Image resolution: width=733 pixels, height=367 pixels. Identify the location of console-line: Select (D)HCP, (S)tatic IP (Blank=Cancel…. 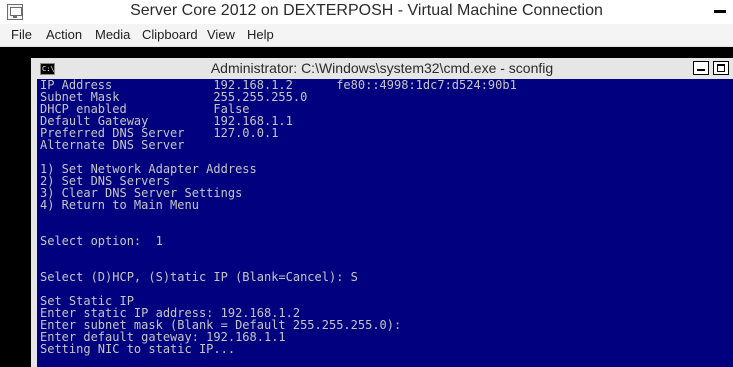
(199, 277).